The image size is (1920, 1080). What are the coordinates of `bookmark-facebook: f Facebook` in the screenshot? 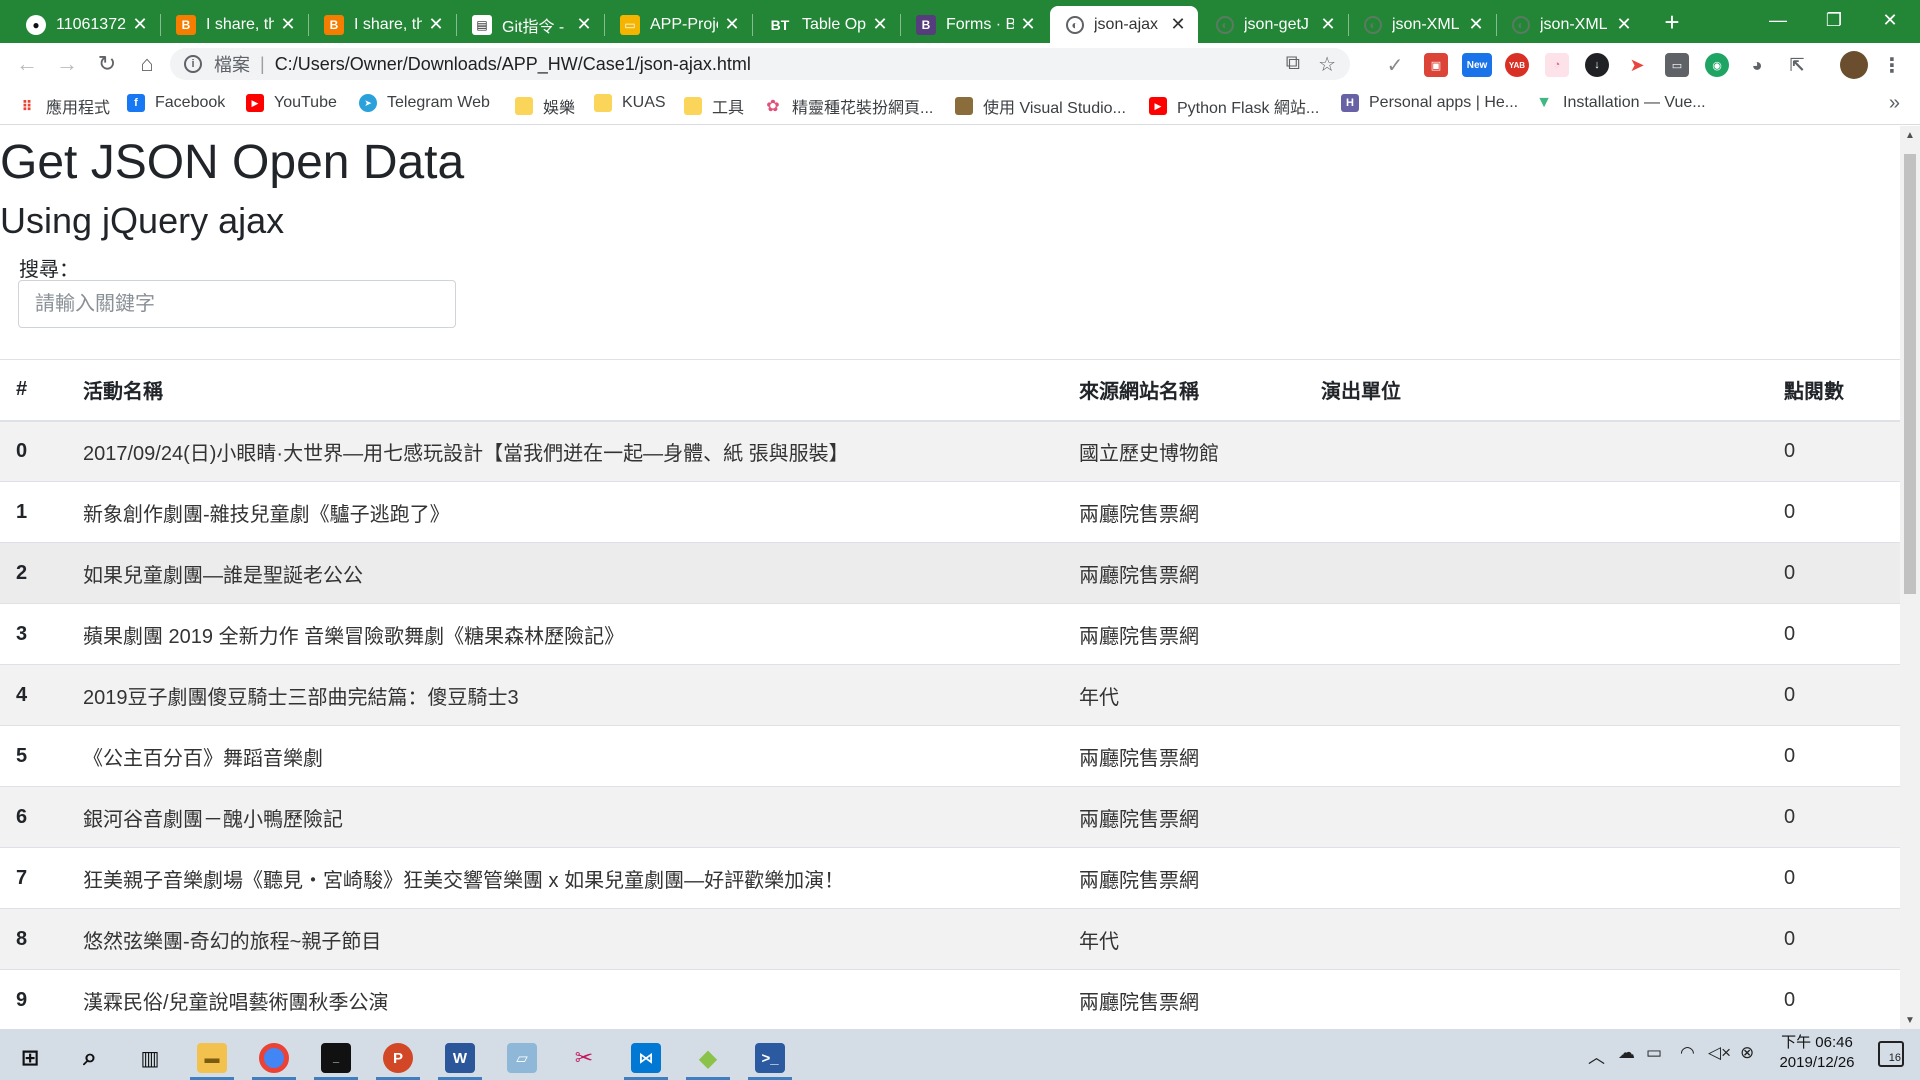 It's located at (176, 103).